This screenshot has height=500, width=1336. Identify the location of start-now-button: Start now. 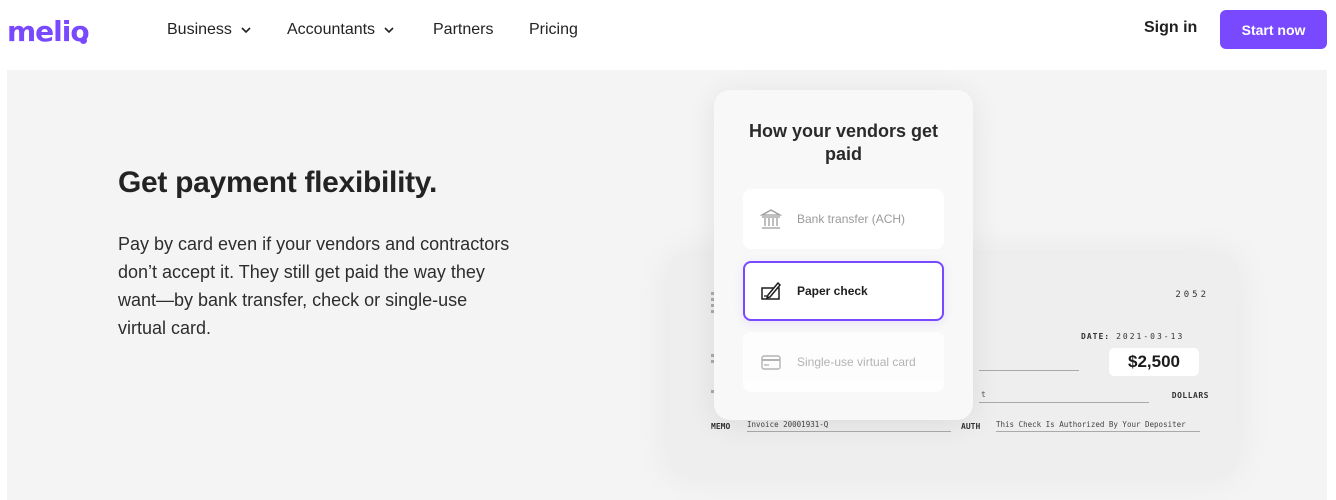
(1273, 29).